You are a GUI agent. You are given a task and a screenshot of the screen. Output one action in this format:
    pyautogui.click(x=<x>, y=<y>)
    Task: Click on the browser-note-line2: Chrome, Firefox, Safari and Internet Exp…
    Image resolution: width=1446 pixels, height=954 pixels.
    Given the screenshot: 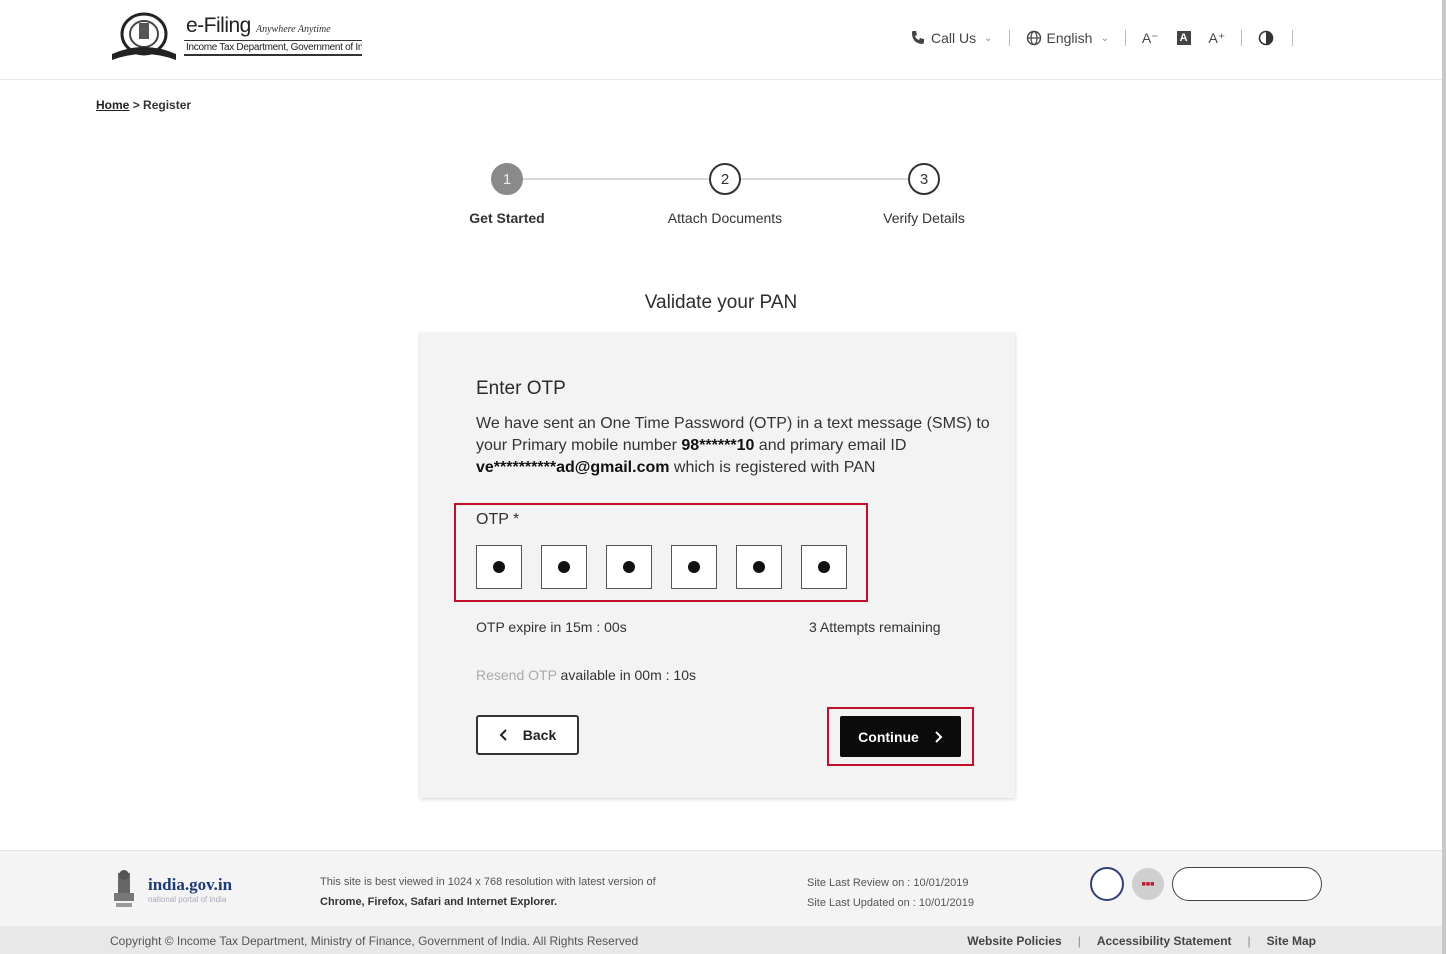 What is the action you would take?
    pyautogui.click(x=439, y=902)
    